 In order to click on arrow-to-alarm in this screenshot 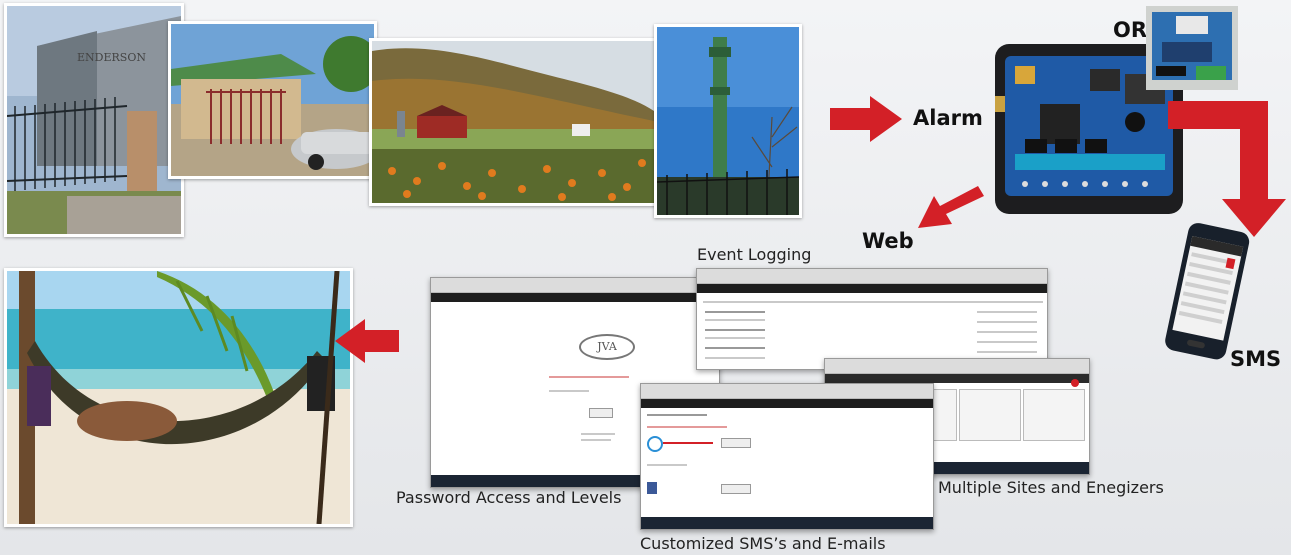, I will do `click(866, 119)`.